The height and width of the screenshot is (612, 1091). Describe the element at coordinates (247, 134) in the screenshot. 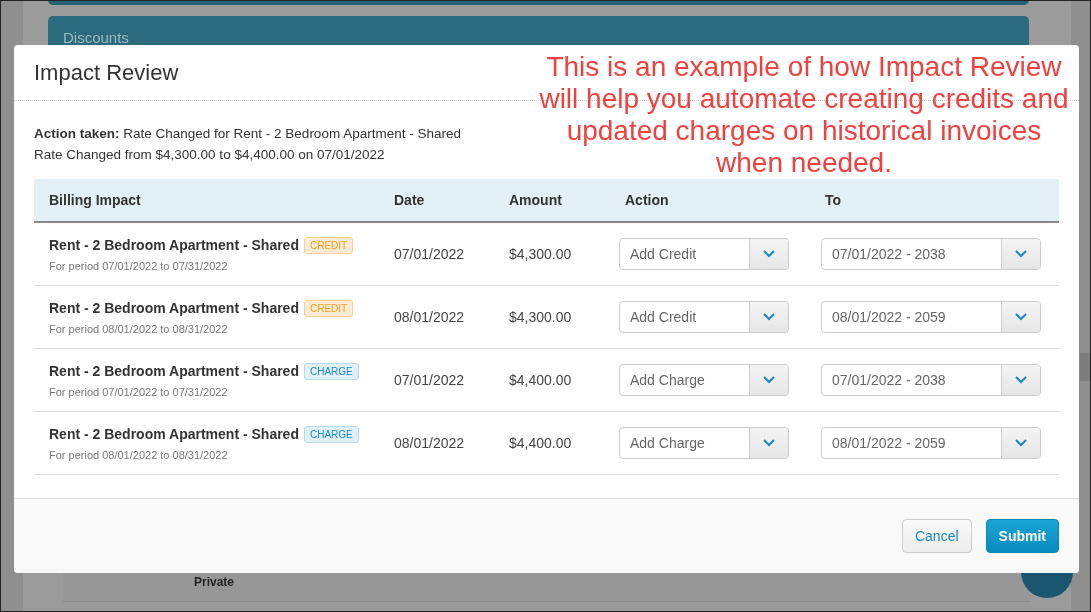

I see `action-summary: Action taken: Rate Changed for Rent - 2 Bedroom Apartment - Shared` at that location.